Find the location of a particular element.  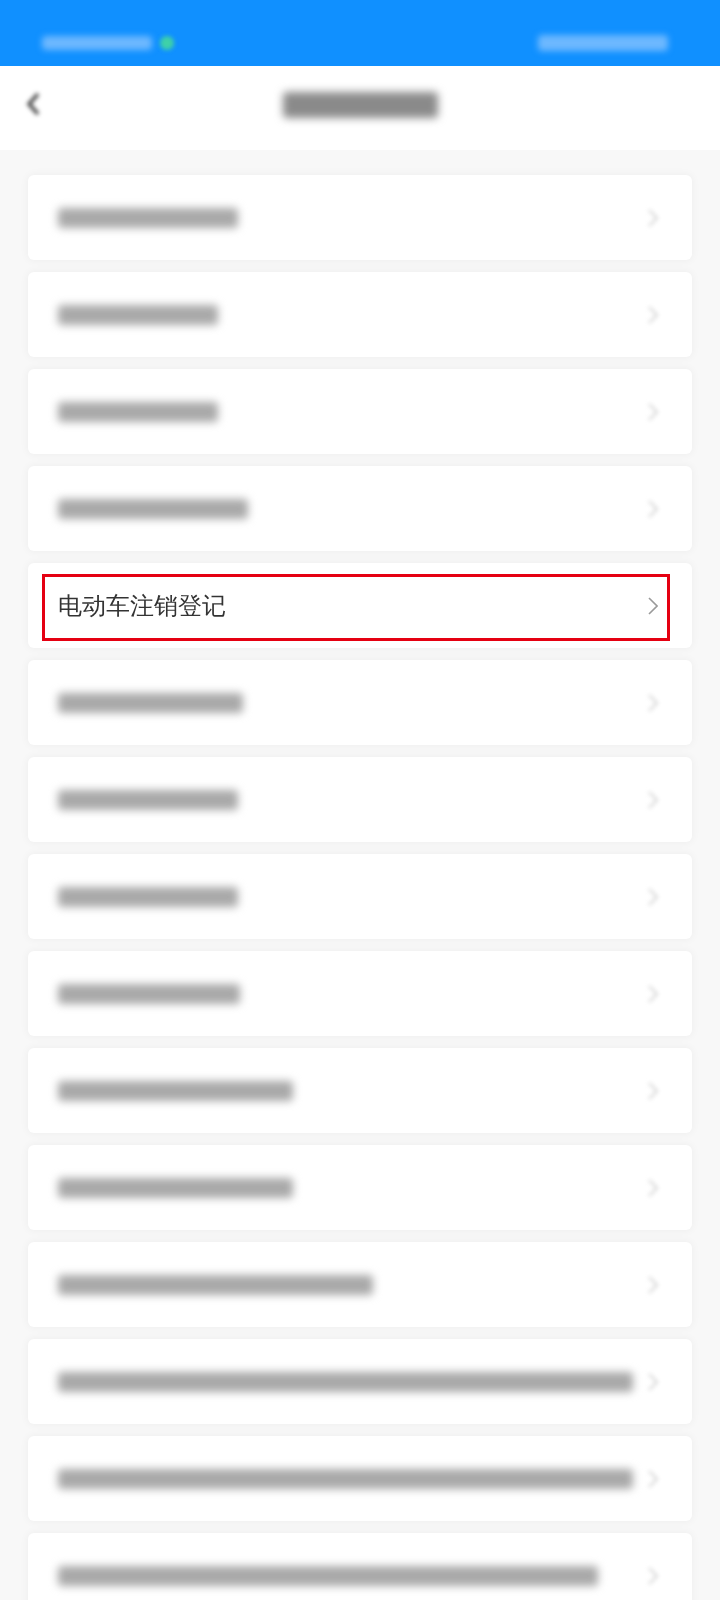

back-icon is located at coordinates (33, 104).